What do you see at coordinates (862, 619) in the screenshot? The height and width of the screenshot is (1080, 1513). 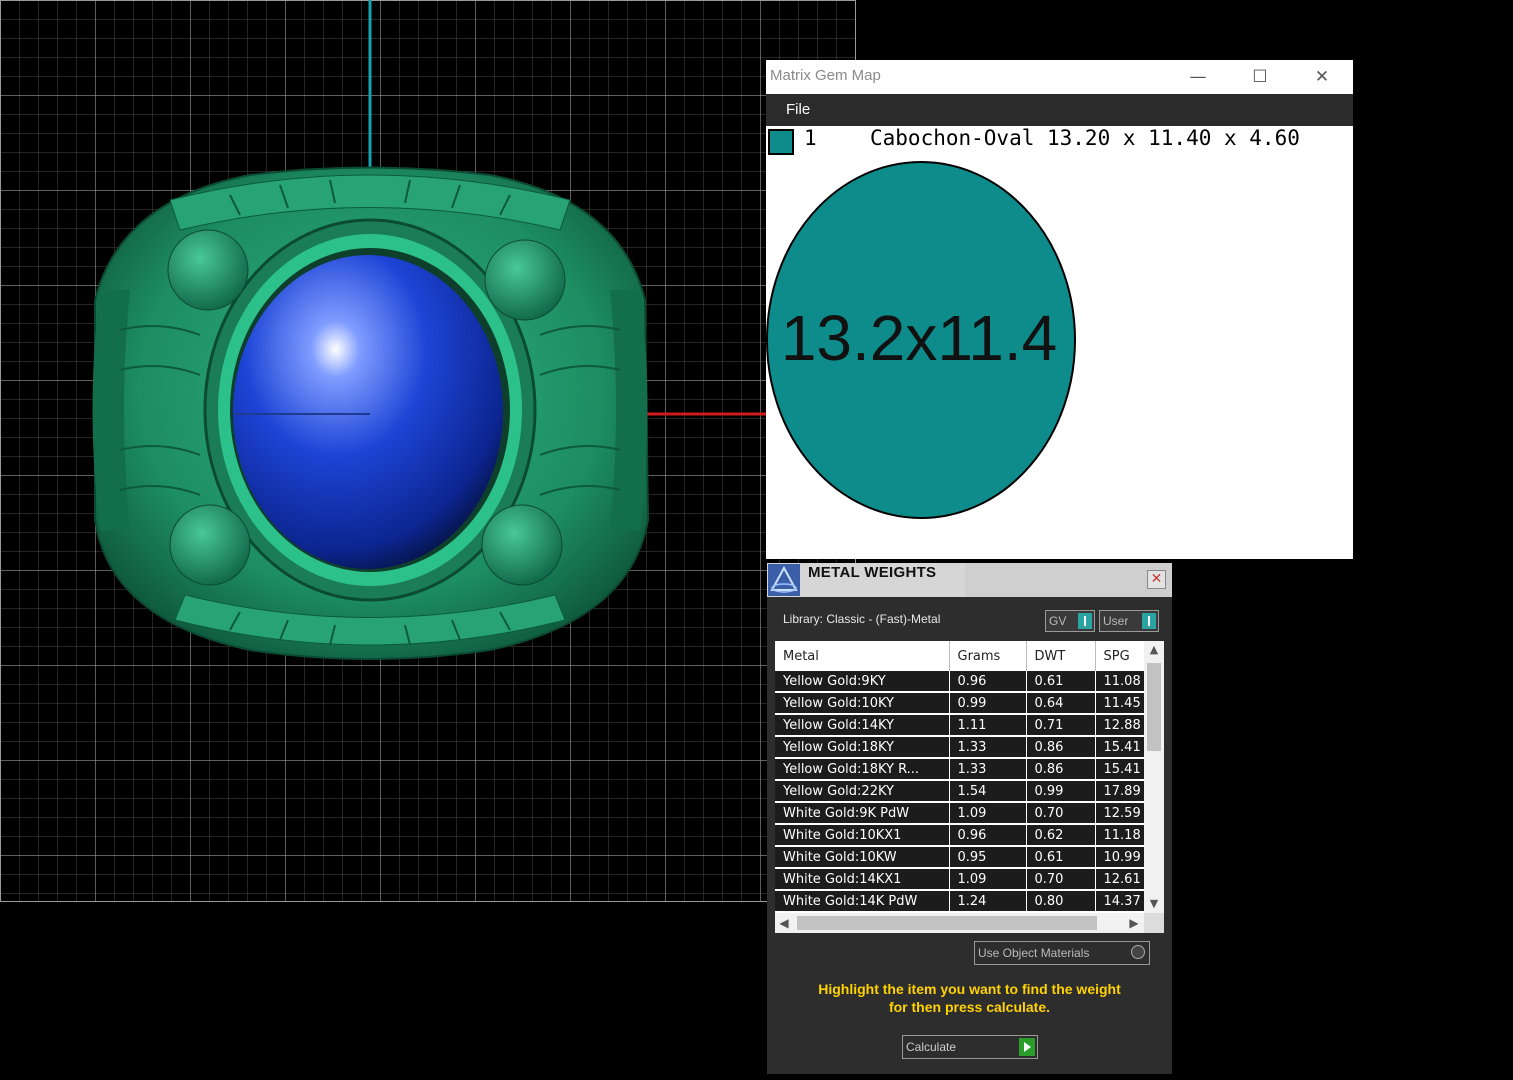 I see `library-label: Library: Classic - (Fast)-Metal` at bounding box center [862, 619].